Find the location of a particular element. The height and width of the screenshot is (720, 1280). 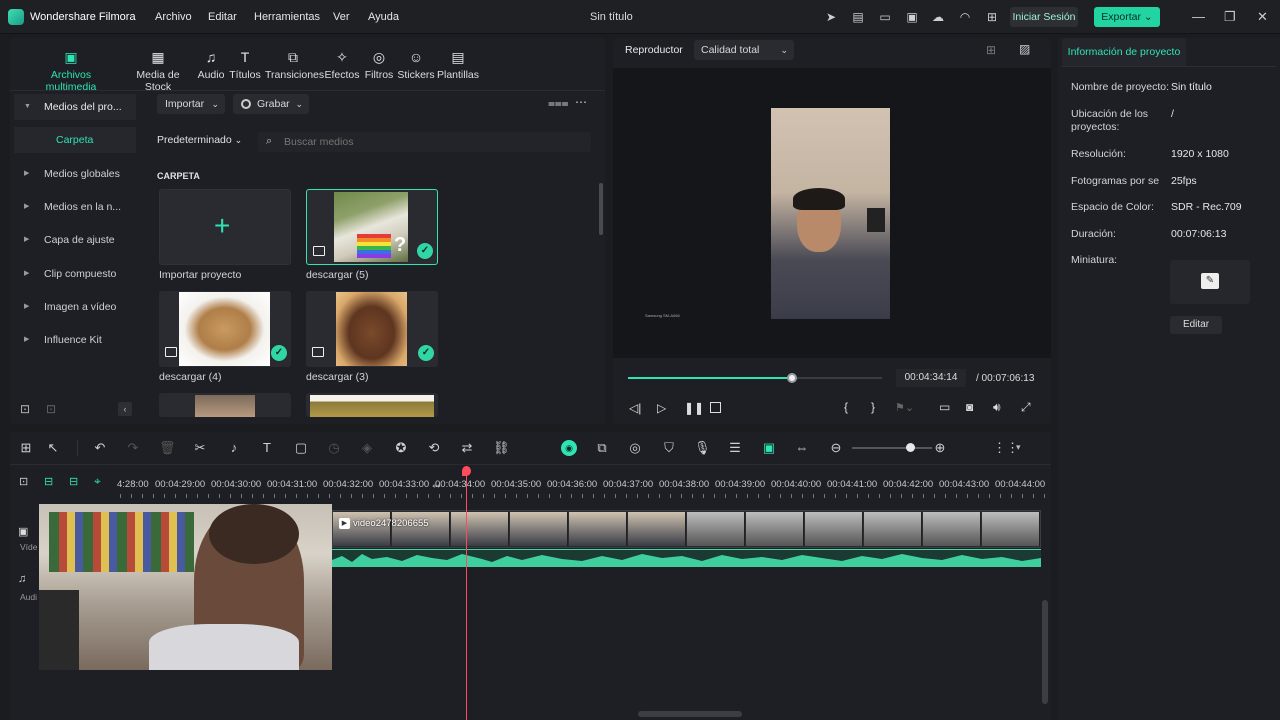

more-icon: ⋯ is located at coordinates (581, 102).